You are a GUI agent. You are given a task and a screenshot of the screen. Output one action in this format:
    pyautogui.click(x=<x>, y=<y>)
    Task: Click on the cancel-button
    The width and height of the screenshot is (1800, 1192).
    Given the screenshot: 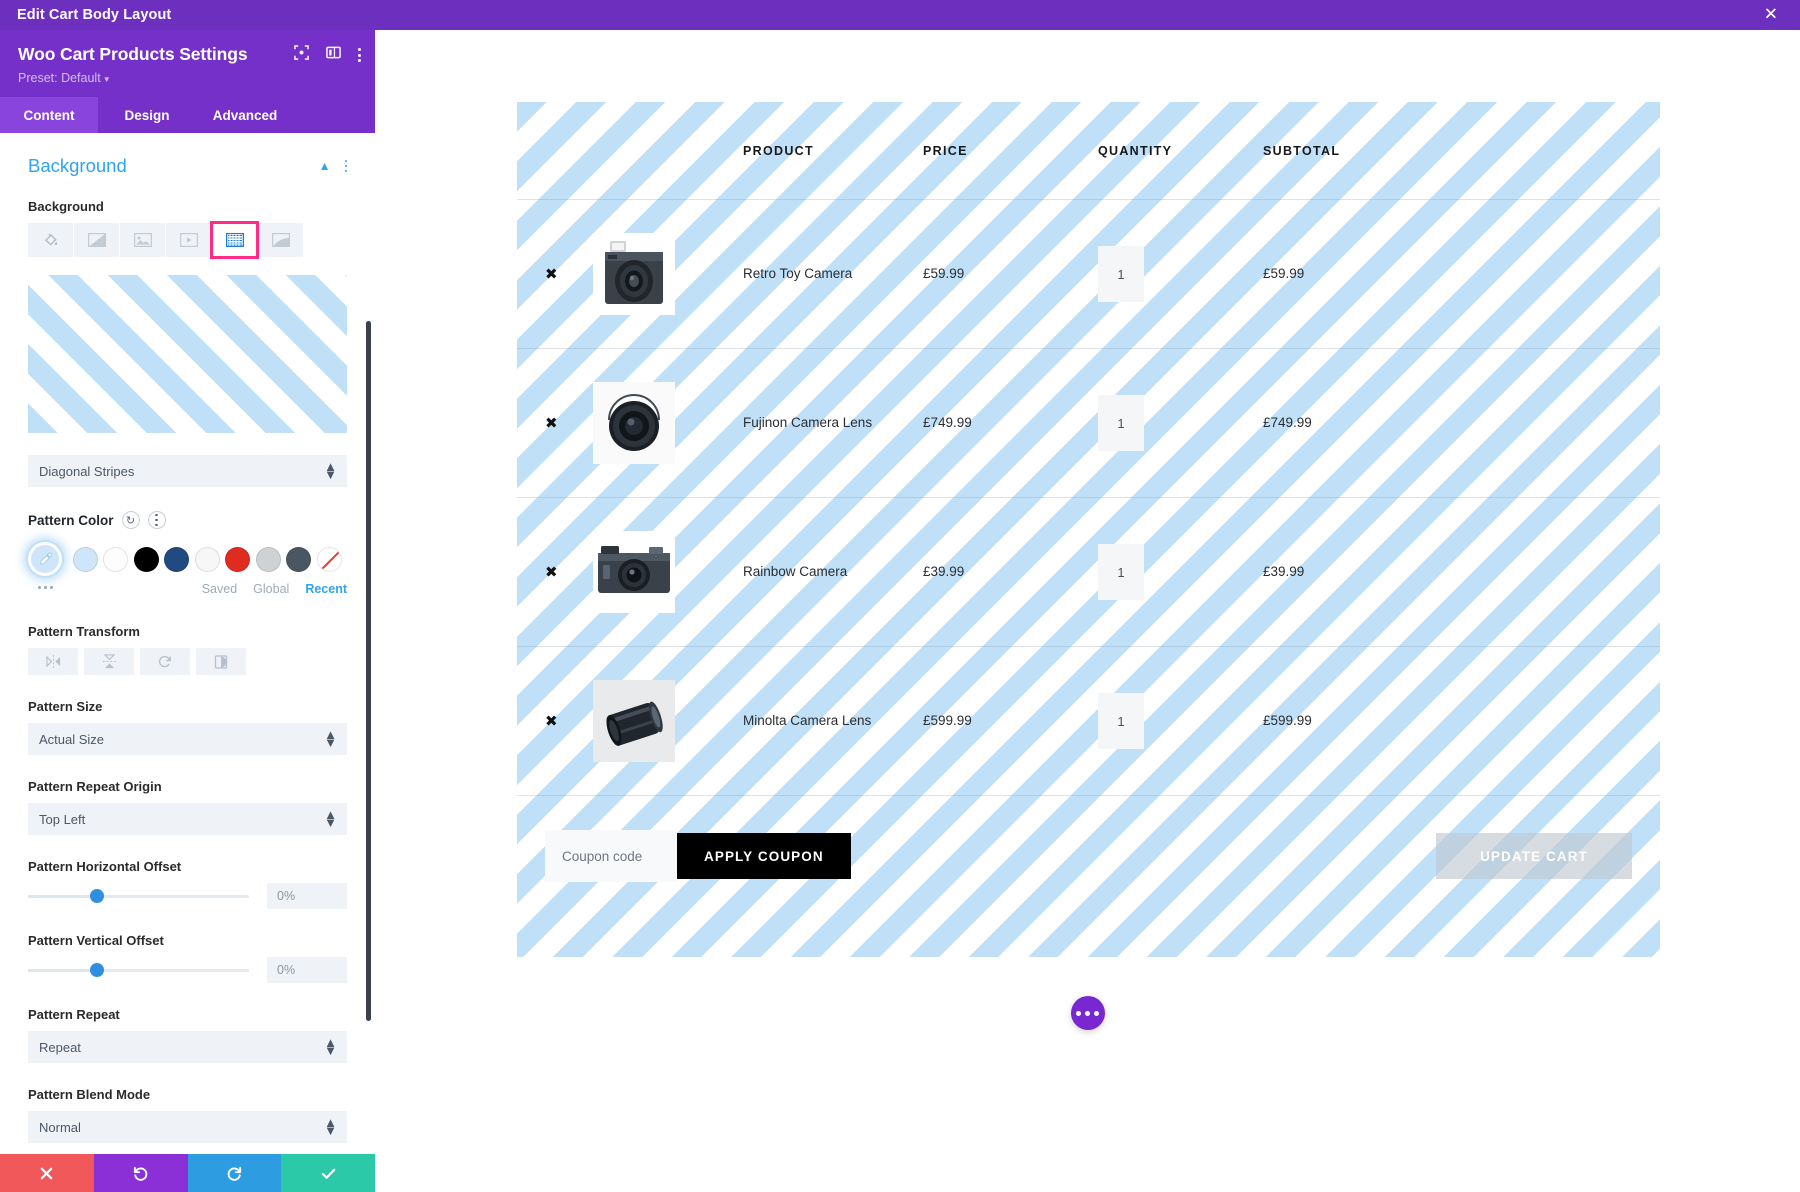 What is the action you would take?
    pyautogui.click(x=47, y=1173)
    